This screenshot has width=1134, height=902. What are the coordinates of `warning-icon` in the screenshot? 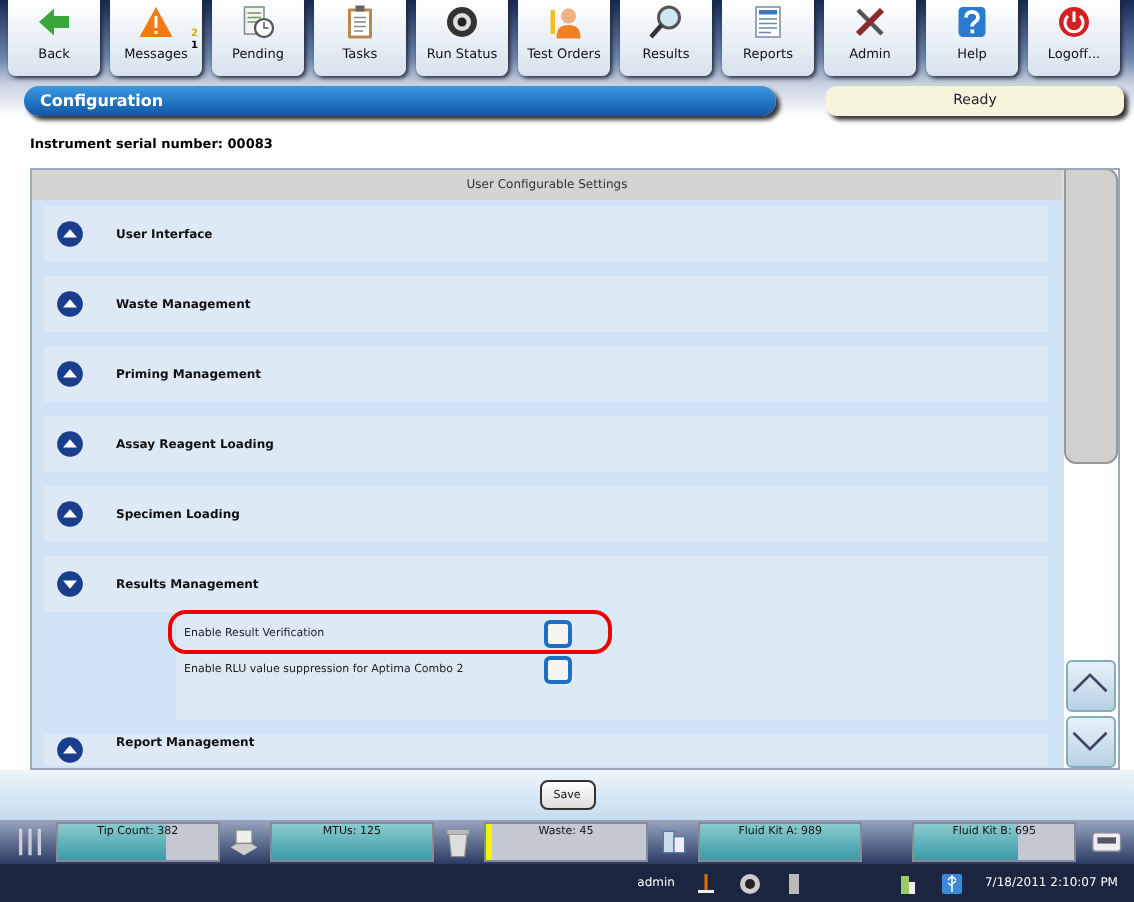 It's located at (156, 22).